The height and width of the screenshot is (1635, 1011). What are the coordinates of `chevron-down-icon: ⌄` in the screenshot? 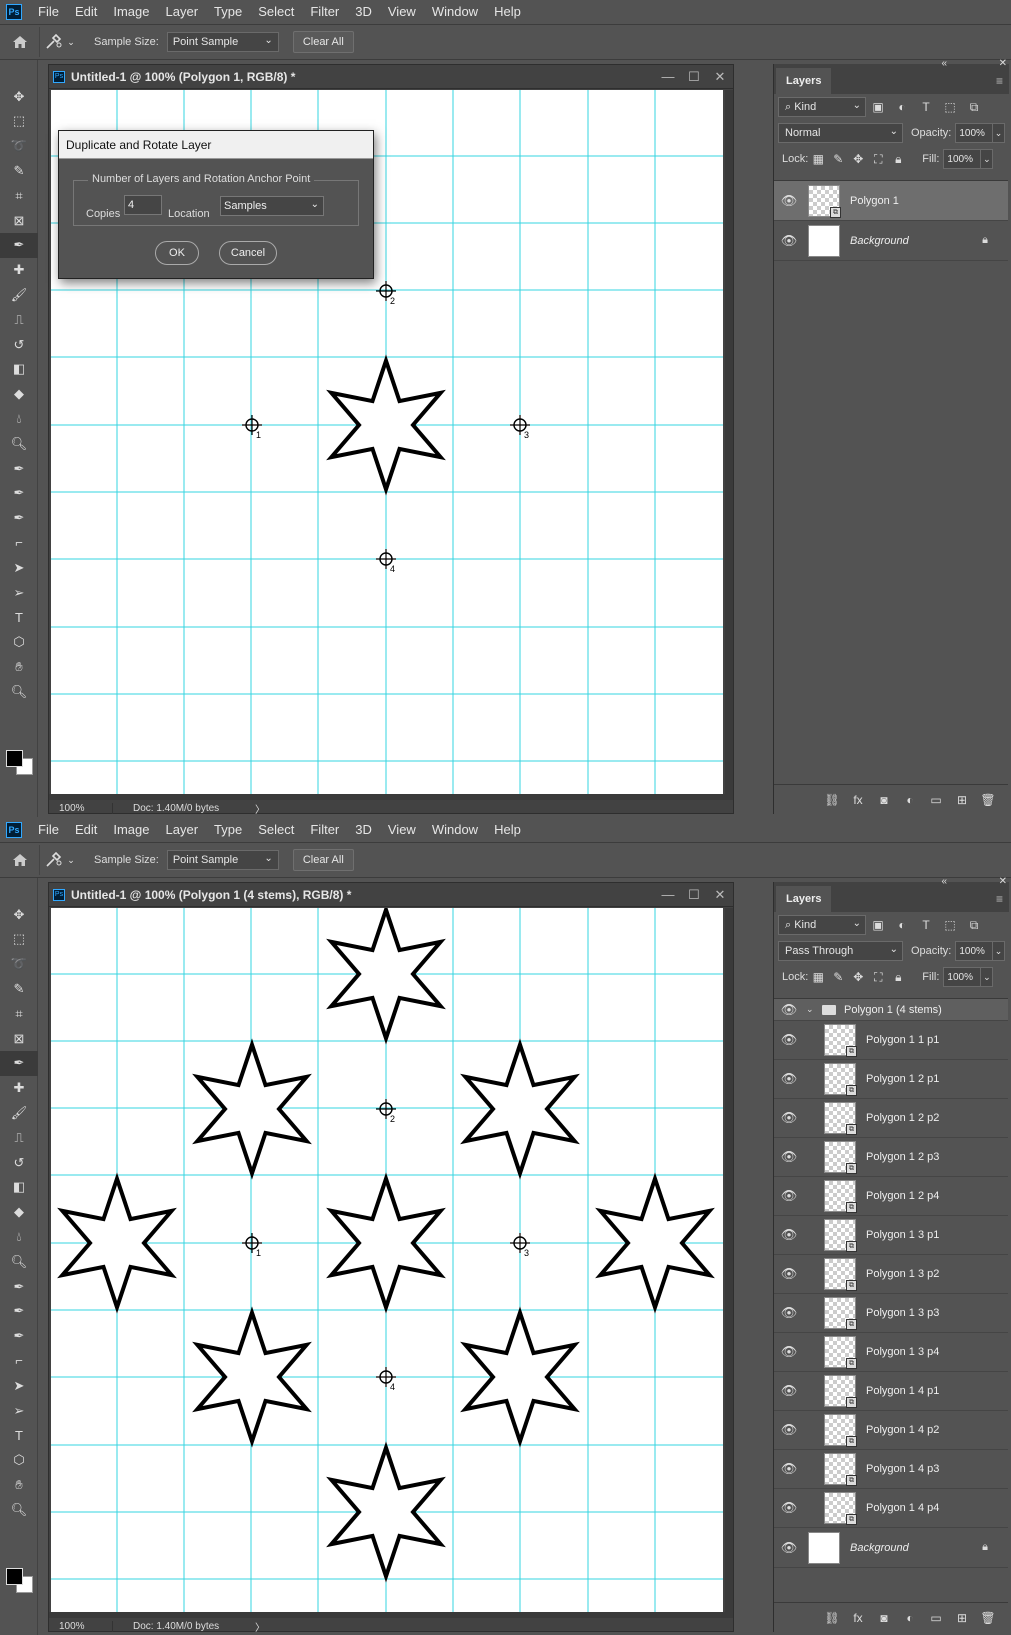 It's located at (999, 133).